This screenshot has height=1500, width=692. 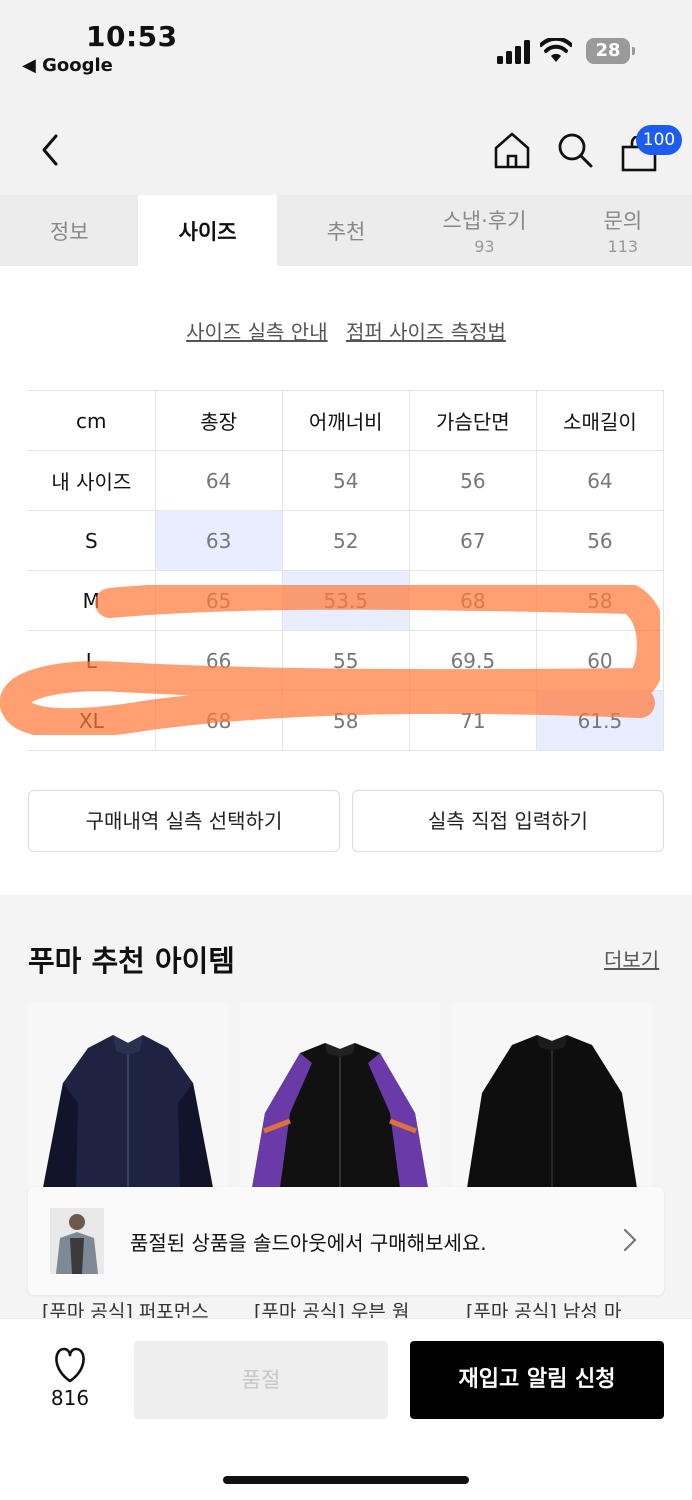 I want to click on heart-icon, so click(x=70, y=1365).